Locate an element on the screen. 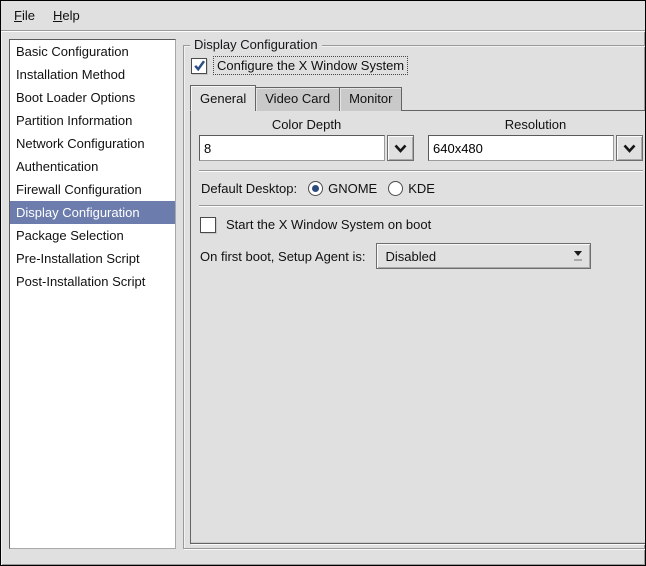  tab-monitor: Monitor is located at coordinates (371, 99).